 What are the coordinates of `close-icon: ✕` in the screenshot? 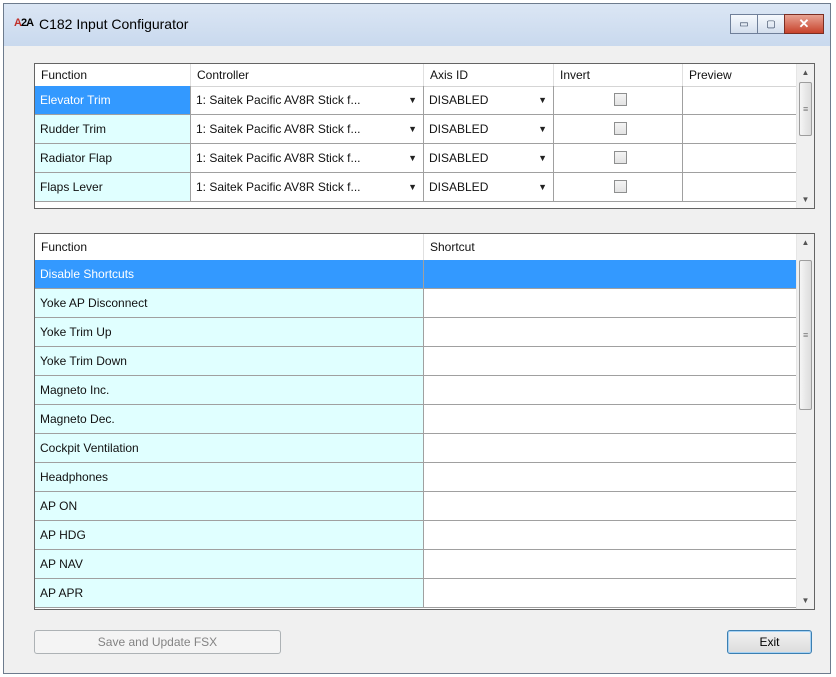 It's located at (804, 23).